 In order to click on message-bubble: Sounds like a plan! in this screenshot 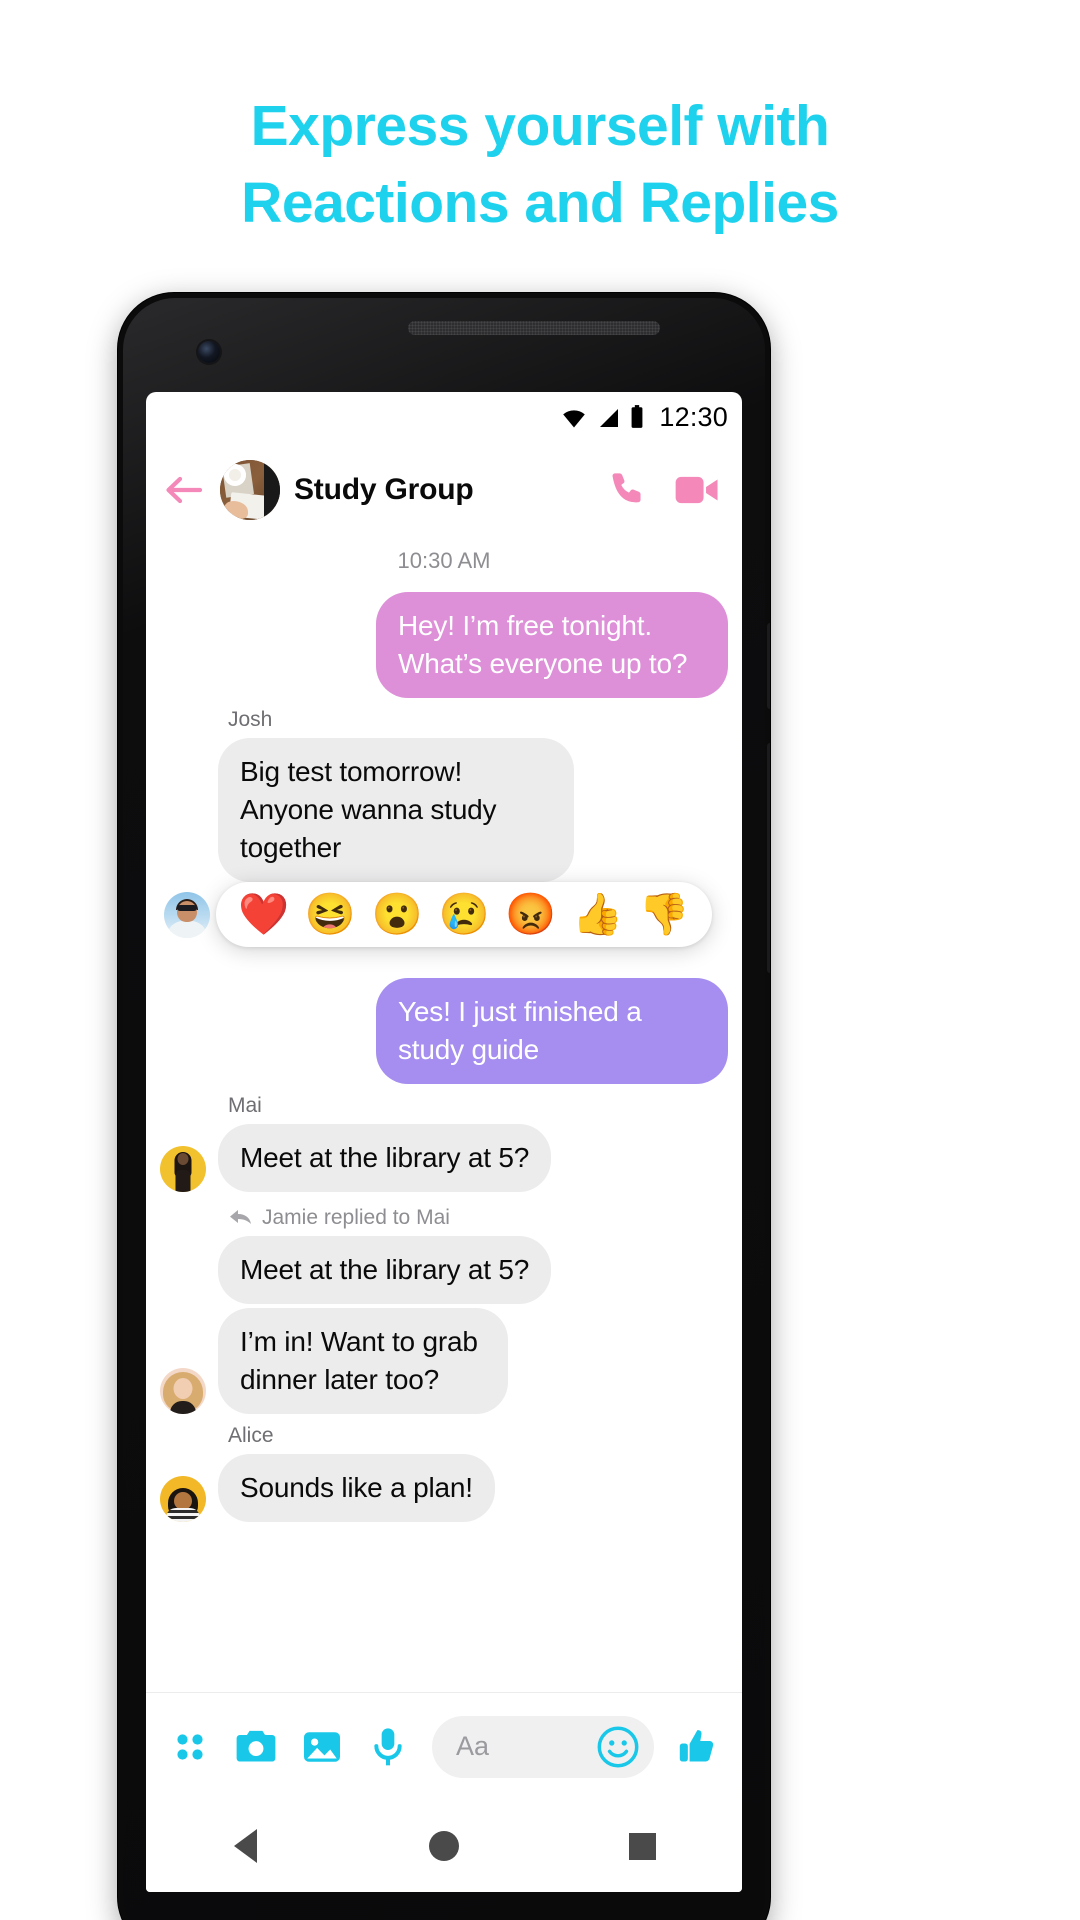, I will do `click(356, 1488)`.